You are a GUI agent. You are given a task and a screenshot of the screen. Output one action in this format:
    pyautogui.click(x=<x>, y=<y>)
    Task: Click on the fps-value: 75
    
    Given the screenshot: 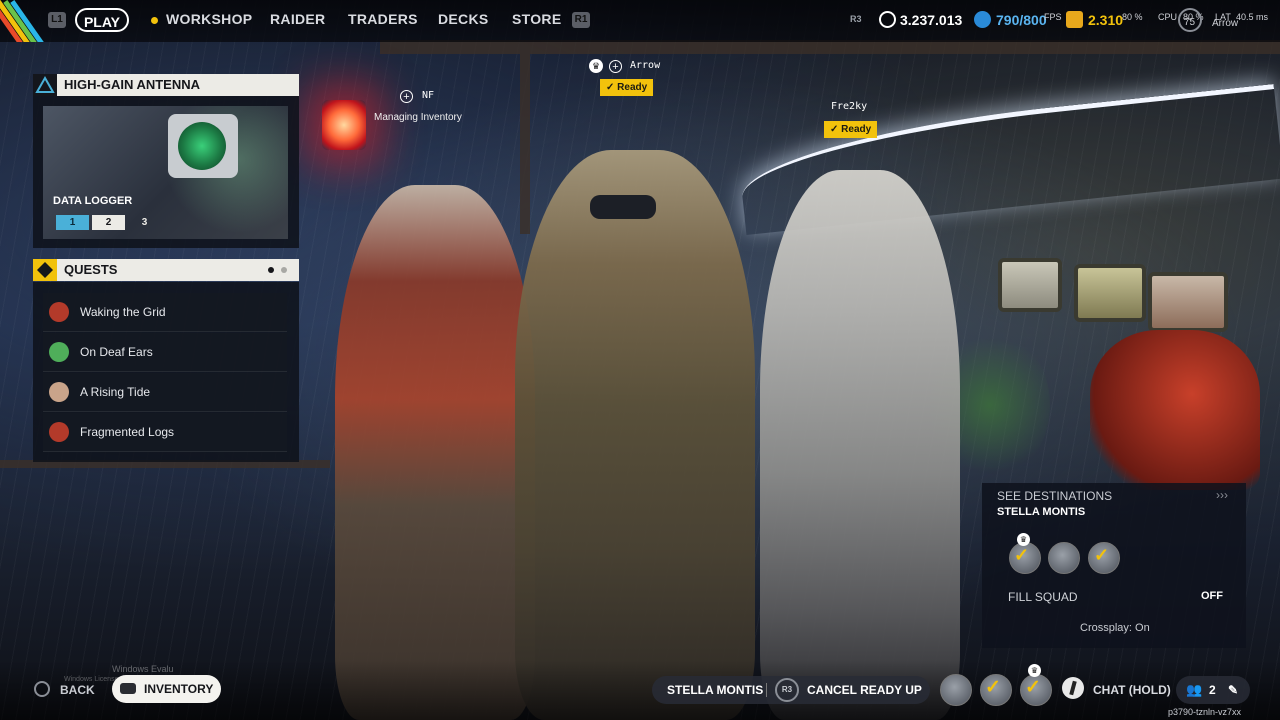 What is the action you would take?
    pyautogui.click(x=1190, y=22)
    